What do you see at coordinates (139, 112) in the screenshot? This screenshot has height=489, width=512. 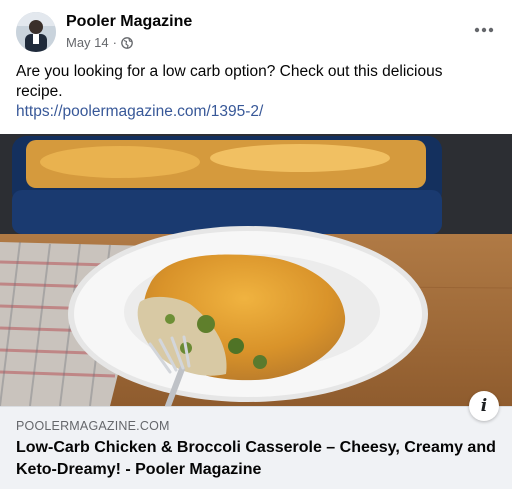 I see `post-link: https://poolermagazine.com/1395-2/` at bounding box center [139, 112].